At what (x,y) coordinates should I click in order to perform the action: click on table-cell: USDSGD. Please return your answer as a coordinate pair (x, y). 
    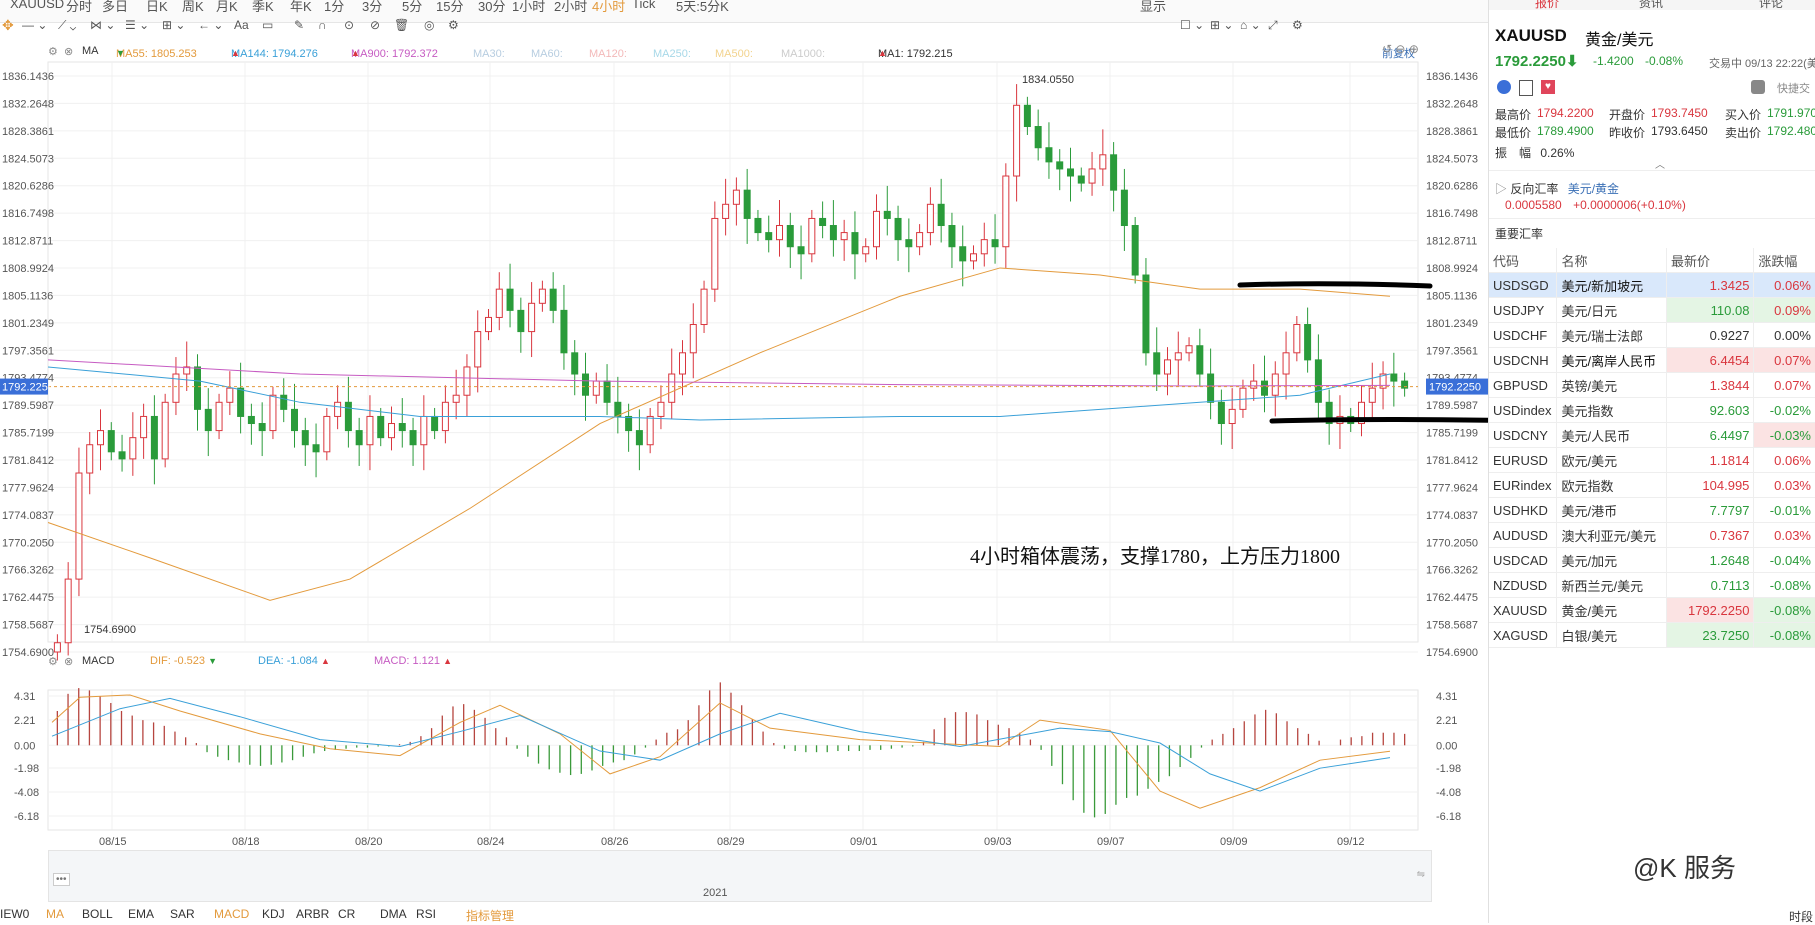
    Looking at the image, I should click on (1523, 285).